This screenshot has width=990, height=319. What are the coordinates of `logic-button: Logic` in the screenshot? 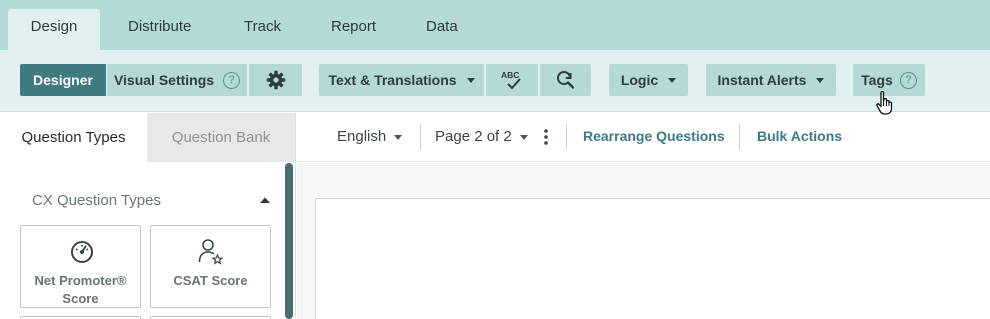 It's located at (648, 80).